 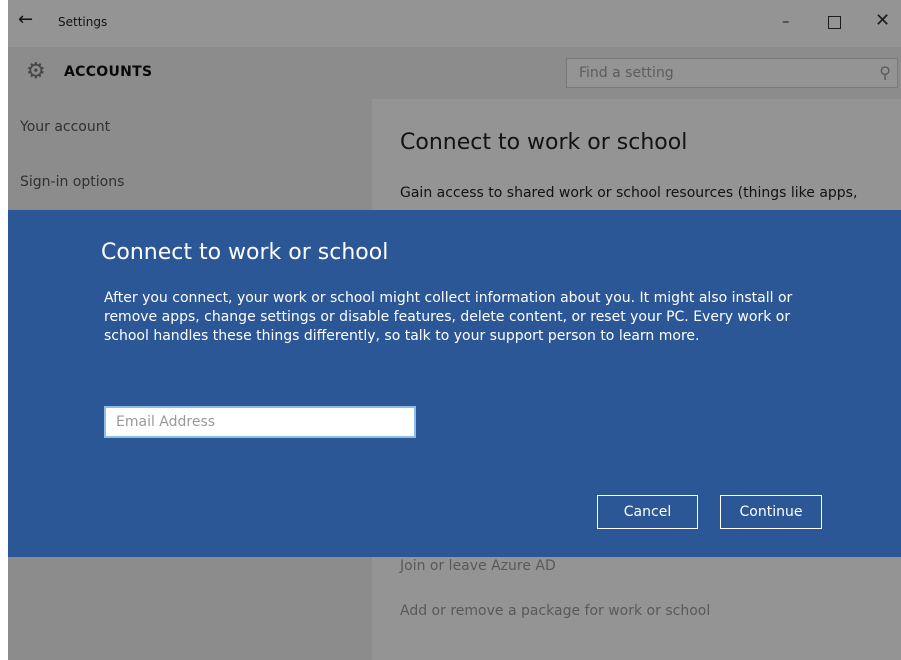 What do you see at coordinates (771, 512) in the screenshot?
I see `continue-button: Continue` at bounding box center [771, 512].